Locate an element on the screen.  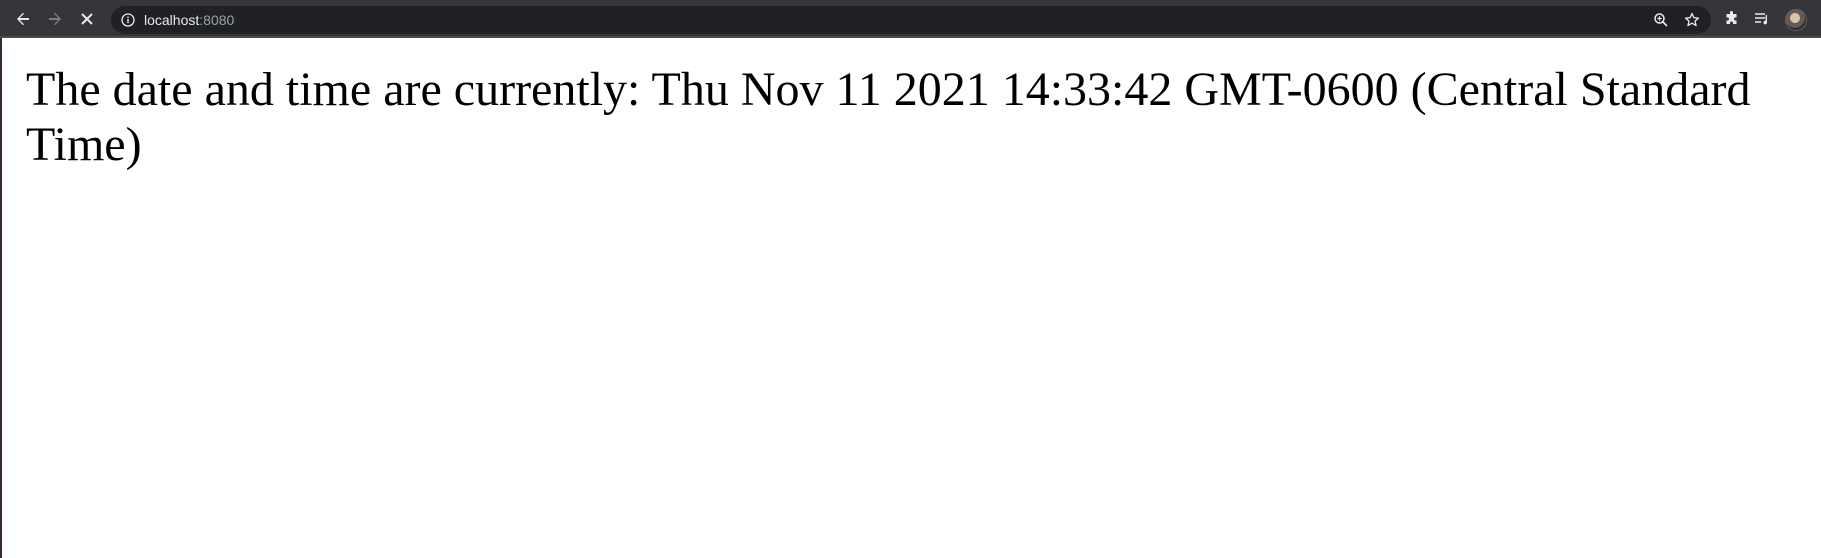
back-arrow-icon is located at coordinates (23, 19).